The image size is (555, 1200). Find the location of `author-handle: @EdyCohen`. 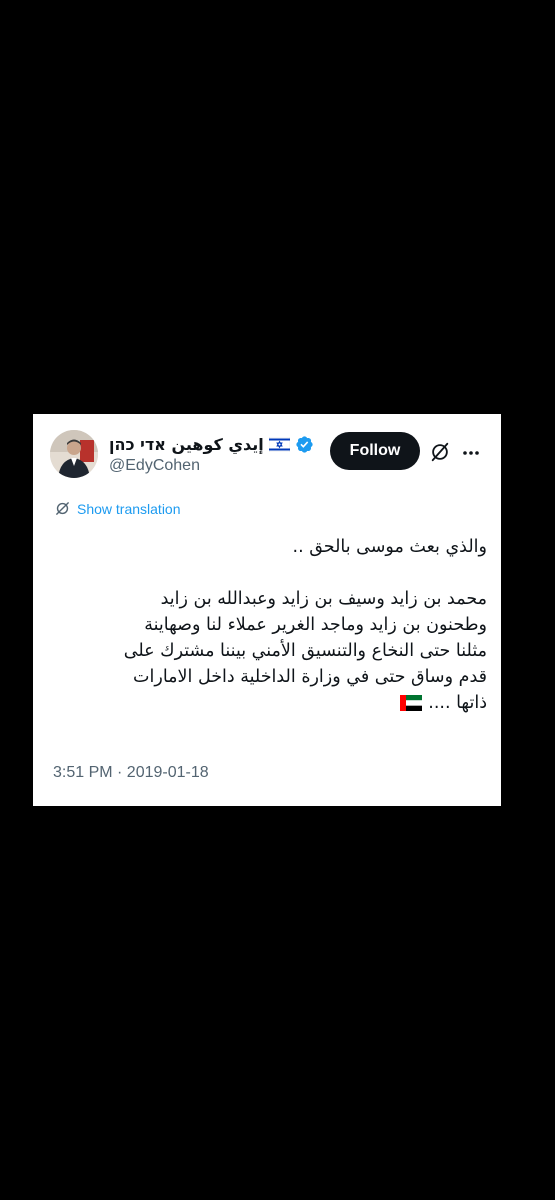

author-handle: @EdyCohen is located at coordinates (154, 466).